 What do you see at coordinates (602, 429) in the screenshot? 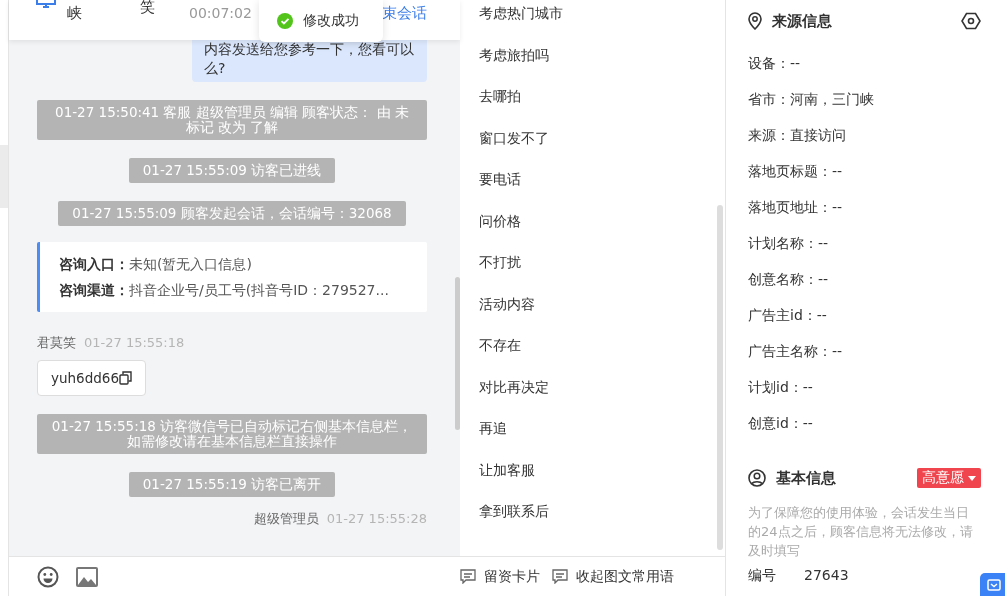
I see `quick-reply-item: 再追` at bounding box center [602, 429].